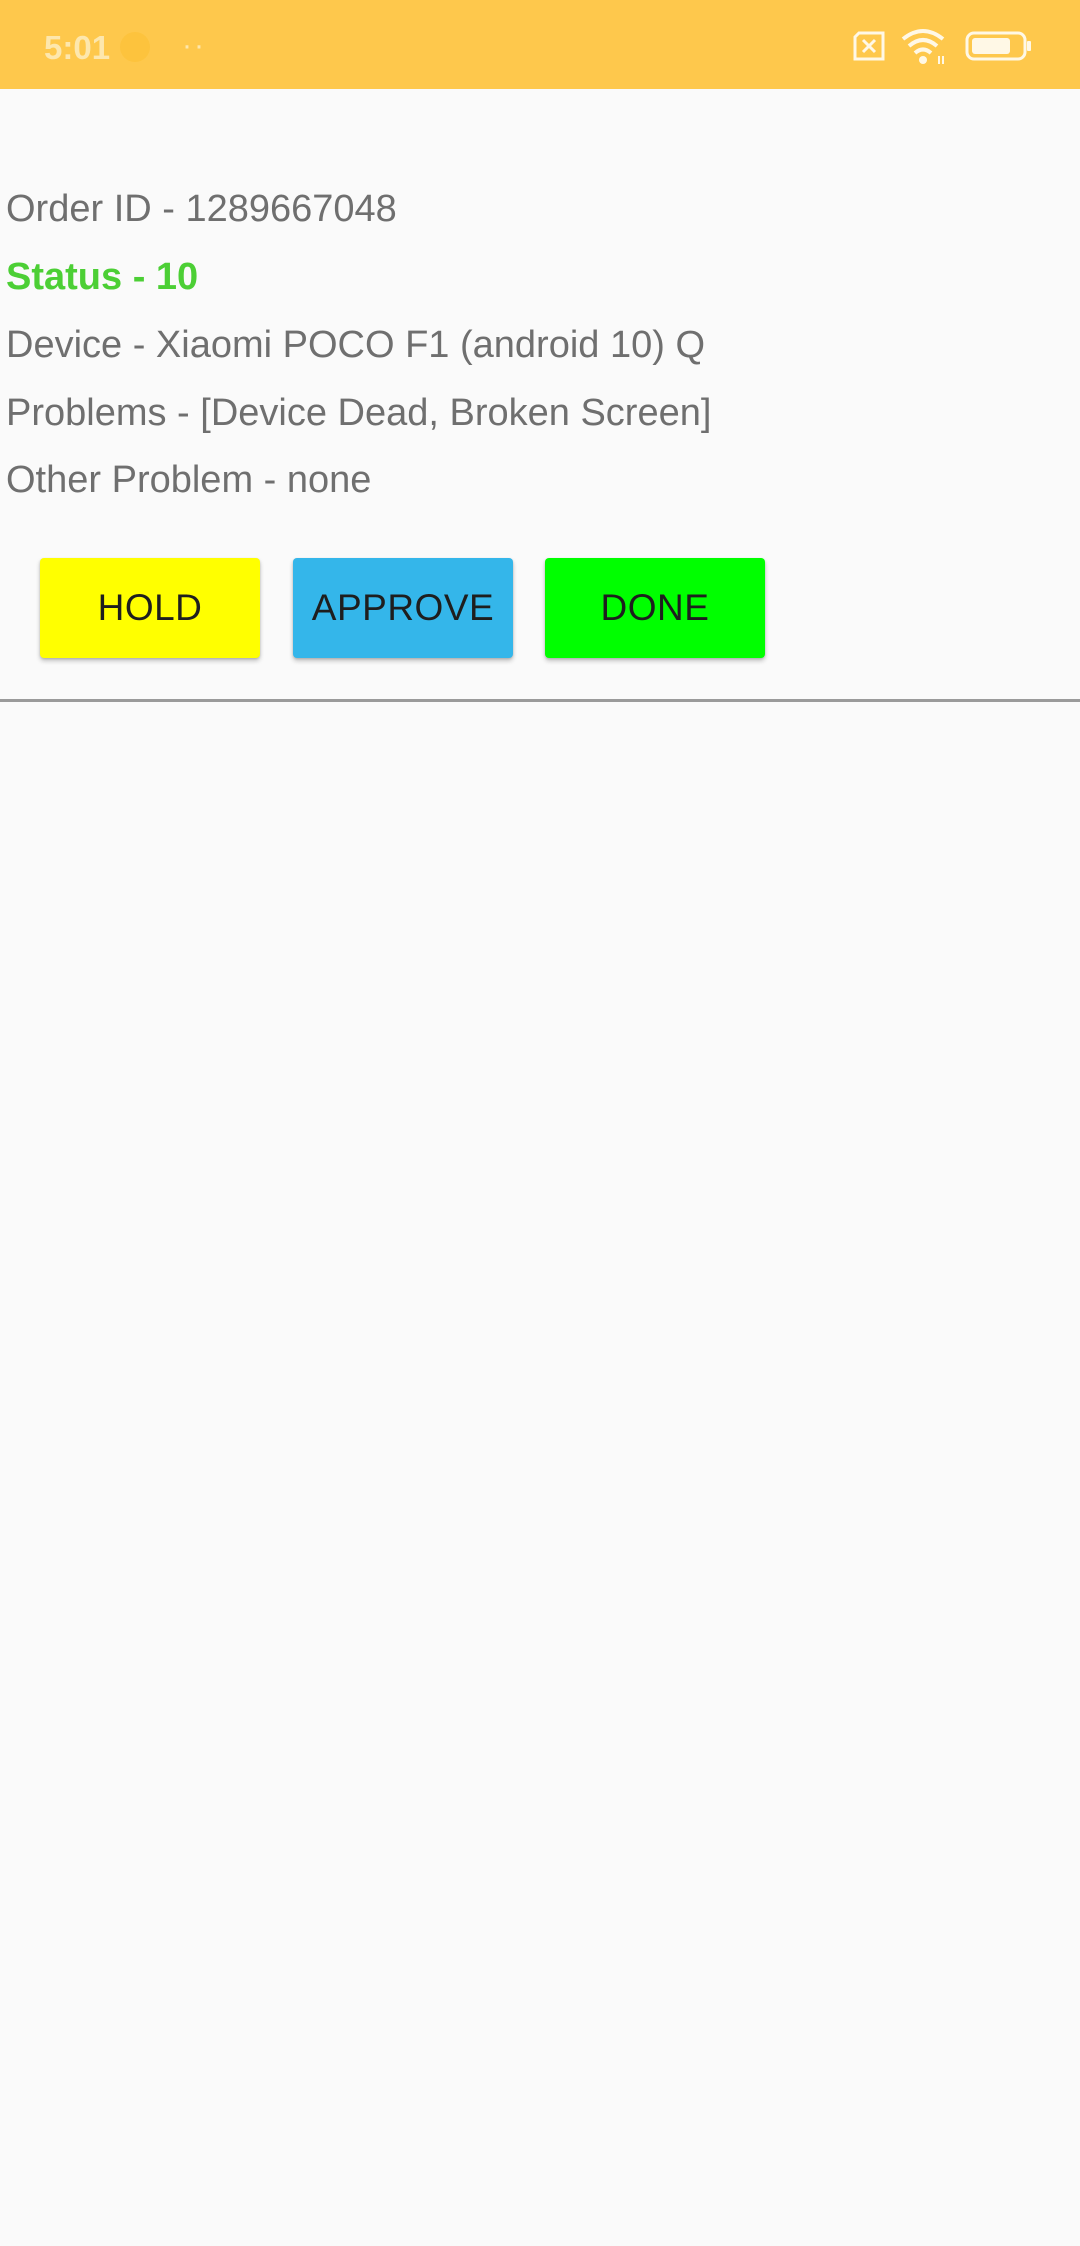 This screenshot has height=2246, width=1080. What do you see at coordinates (194, 45) in the screenshot?
I see `status-dots: ··` at bounding box center [194, 45].